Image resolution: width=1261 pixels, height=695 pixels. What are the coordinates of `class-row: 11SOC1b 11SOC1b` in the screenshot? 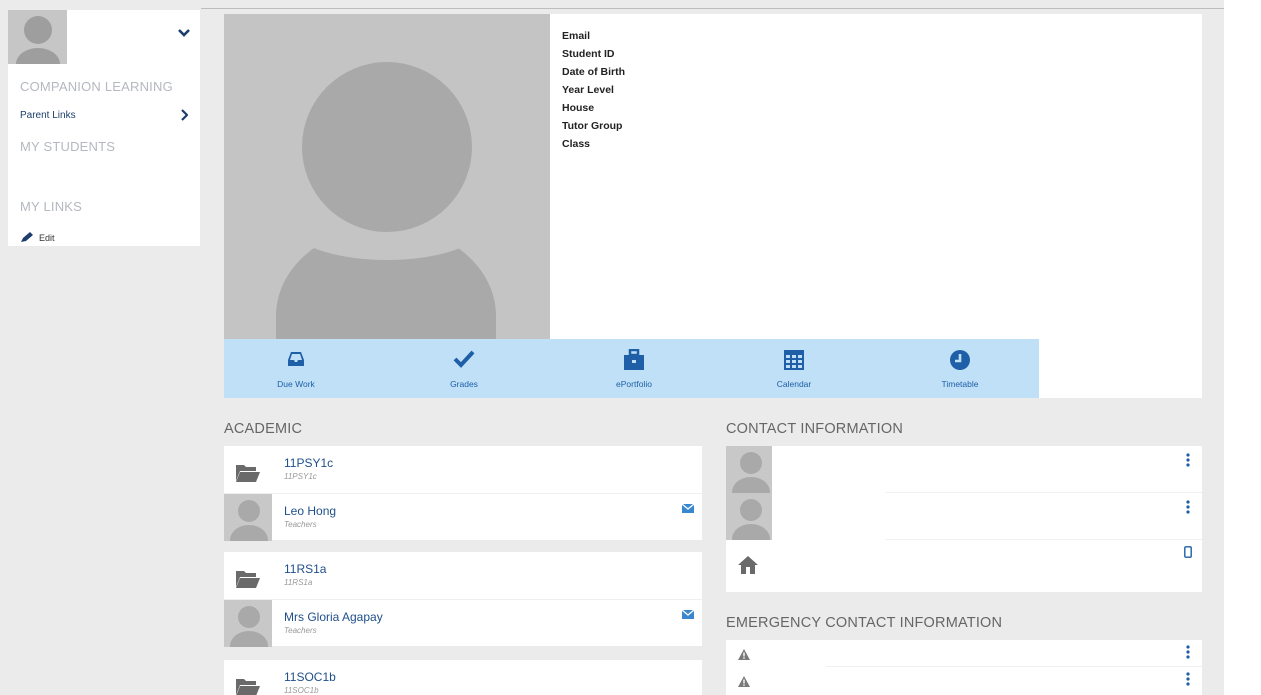 It's located at (463, 677).